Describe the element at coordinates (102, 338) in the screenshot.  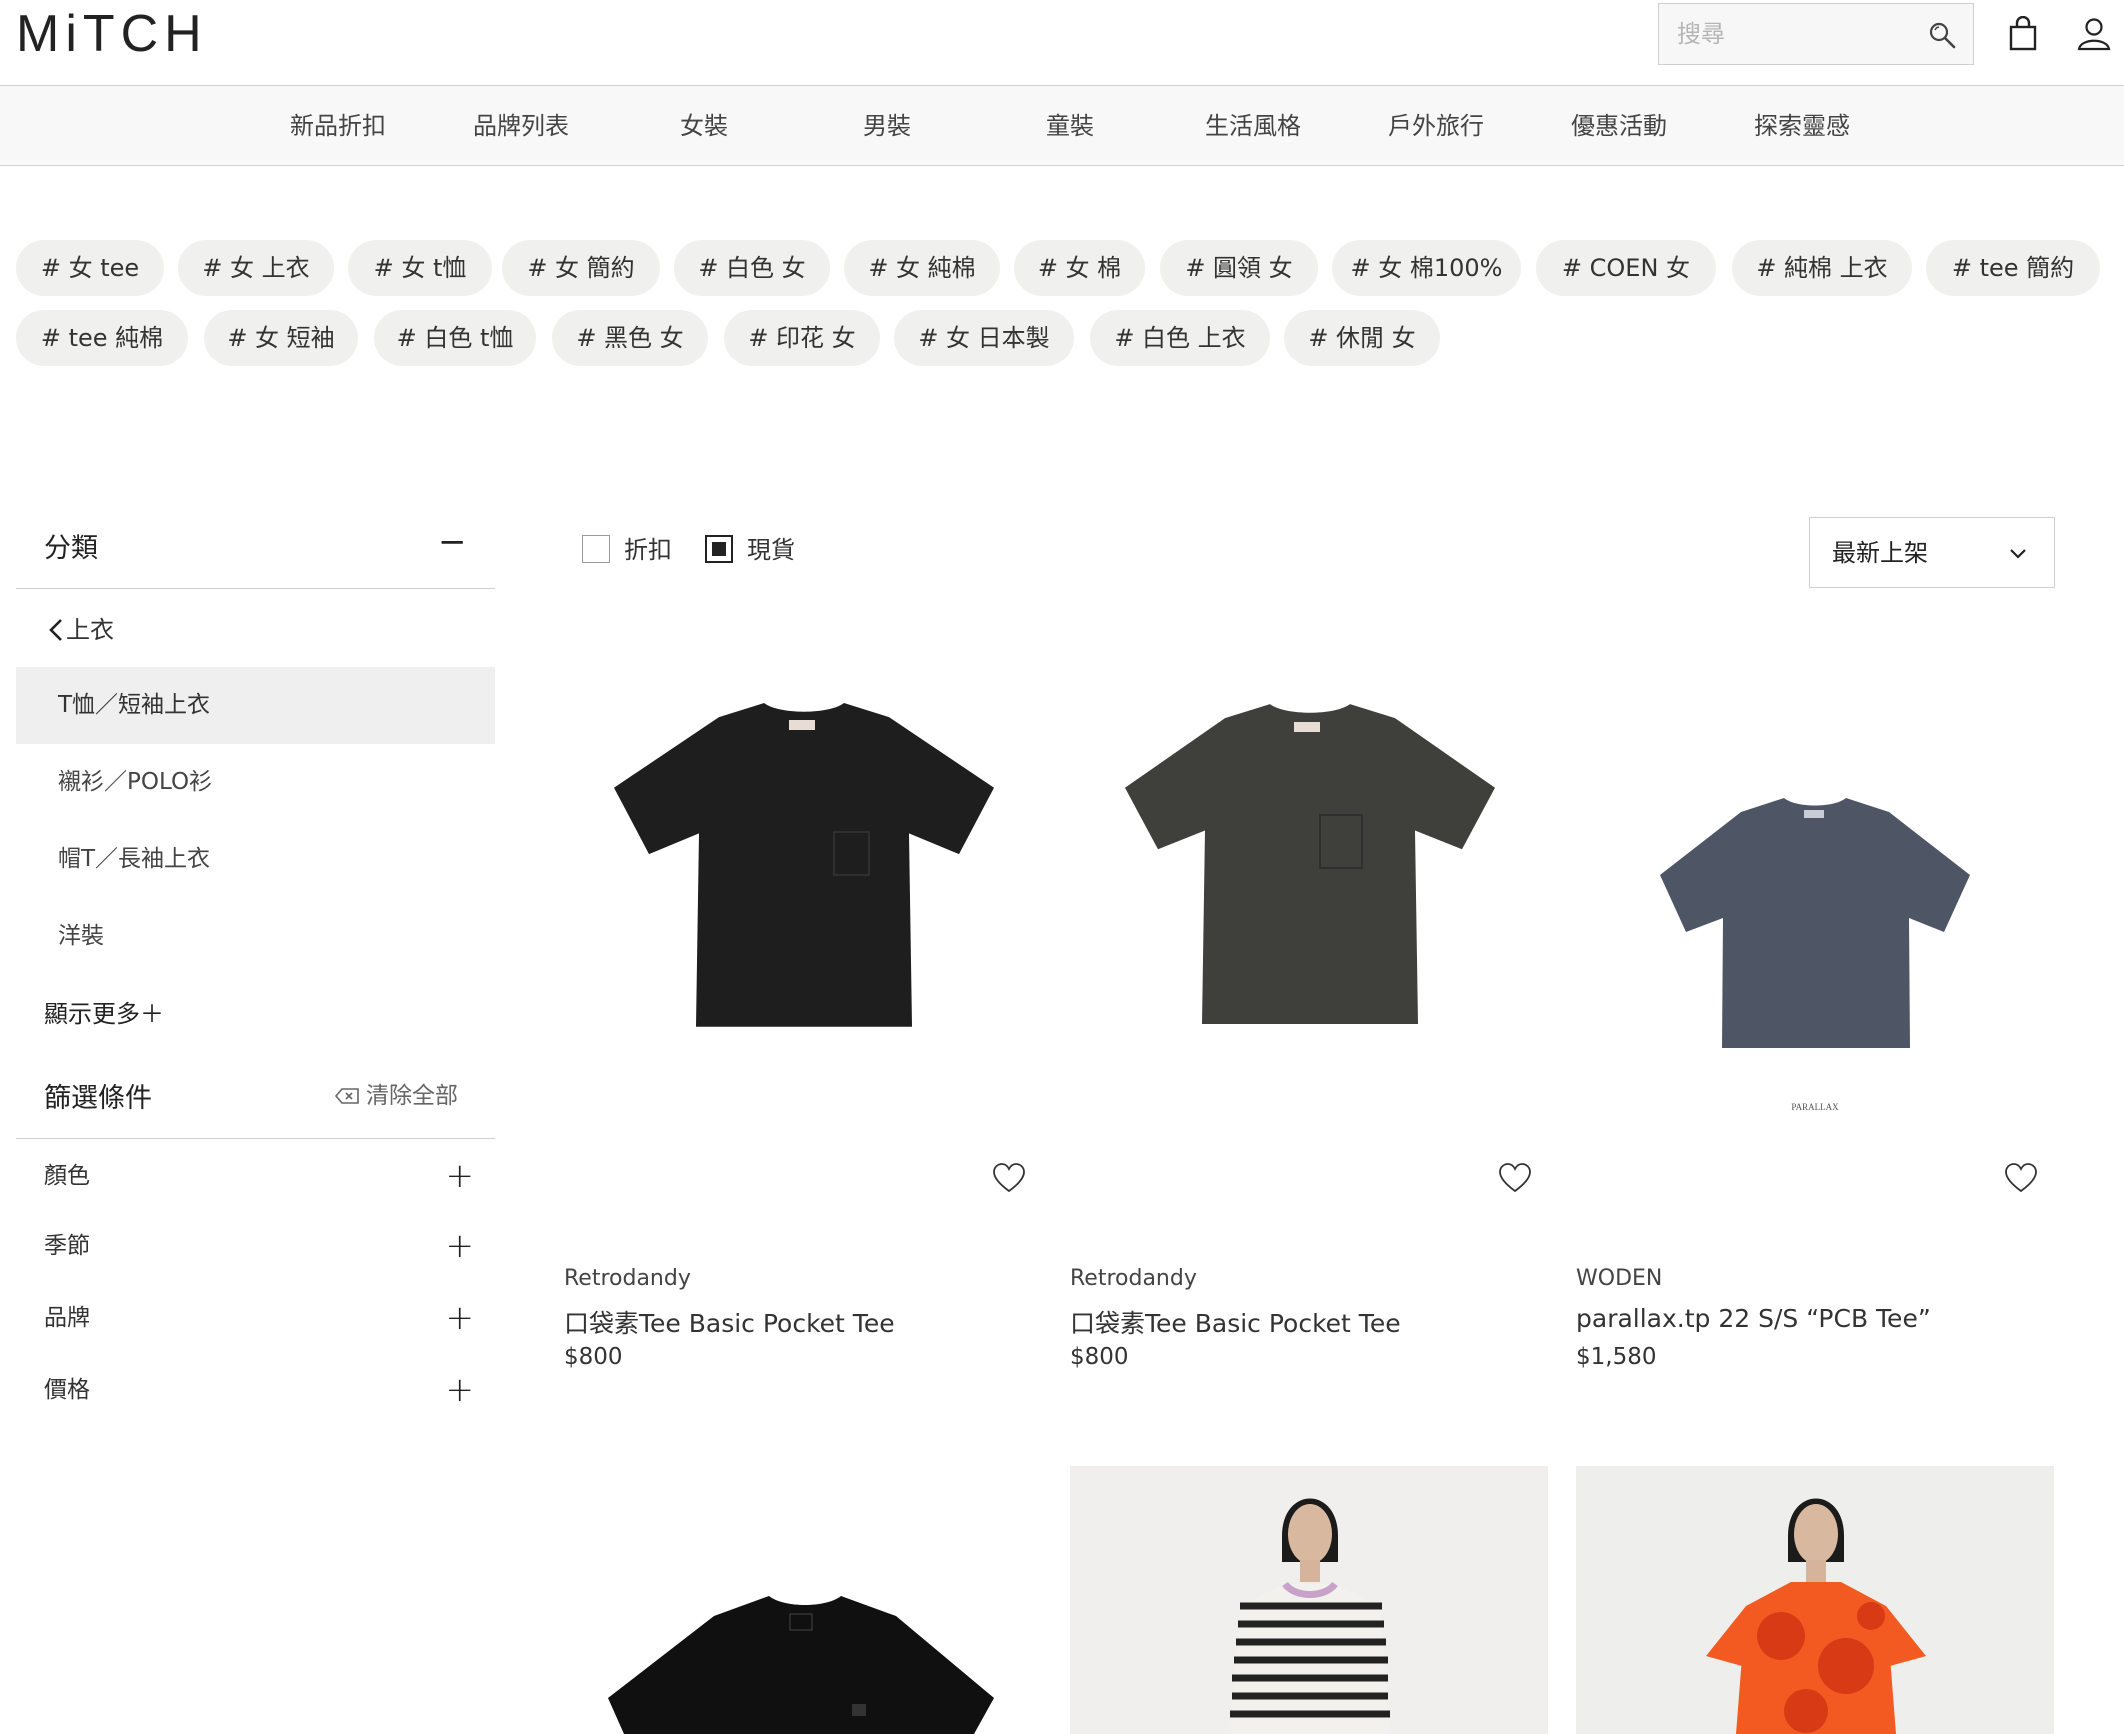
I see `tag-chip: # tee 純棉` at that location.